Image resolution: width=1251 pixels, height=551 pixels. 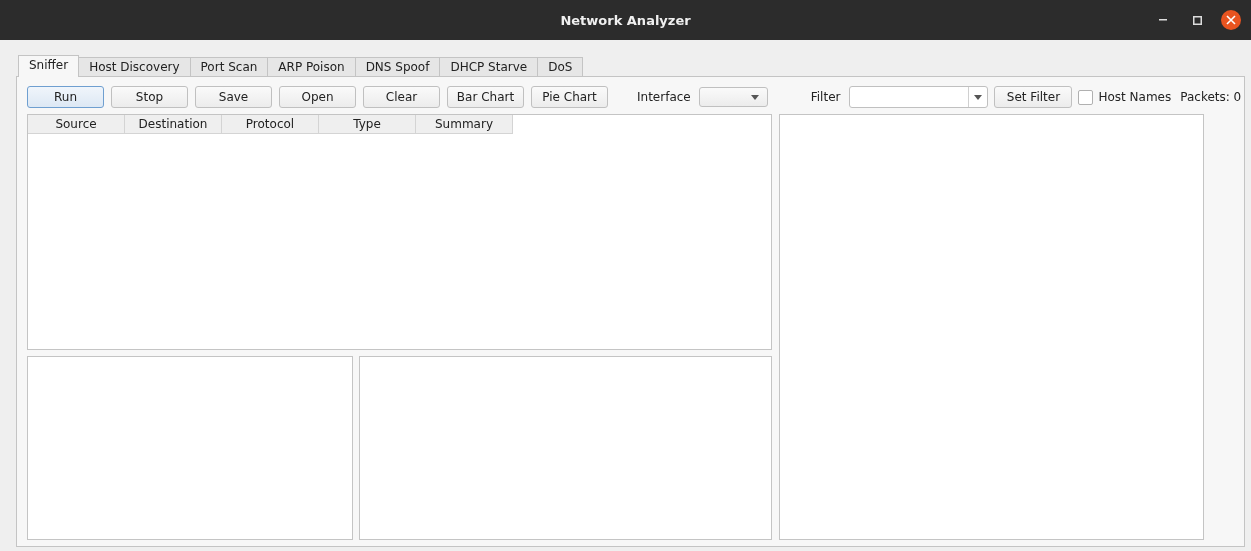 I want to click on interface-label: Interface, so click(x=664, y=97).